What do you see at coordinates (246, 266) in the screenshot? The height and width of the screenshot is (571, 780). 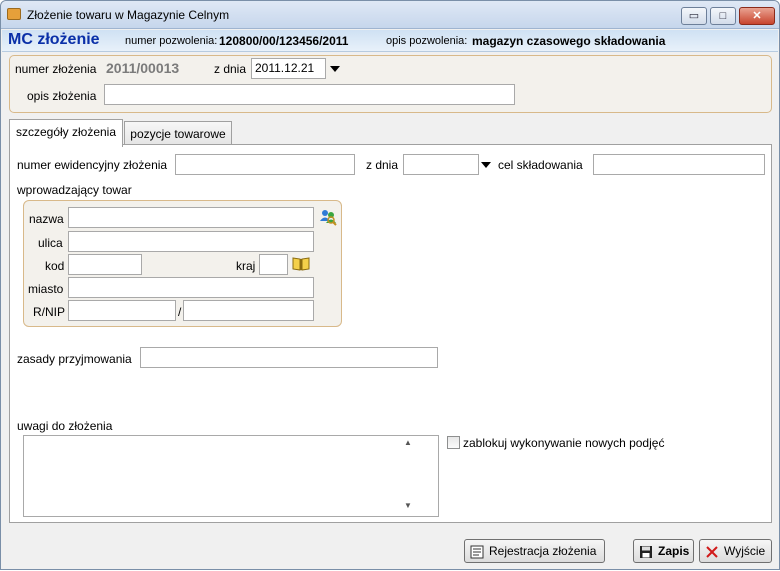 I see `country-label: kraj` at bounding box center [246, 266].